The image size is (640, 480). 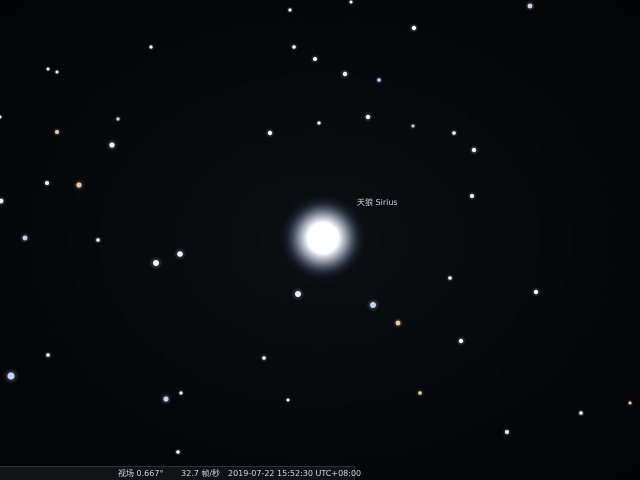 I want to click on fps-readout: 32.7 帧/秒, so click(x=201, y=473).